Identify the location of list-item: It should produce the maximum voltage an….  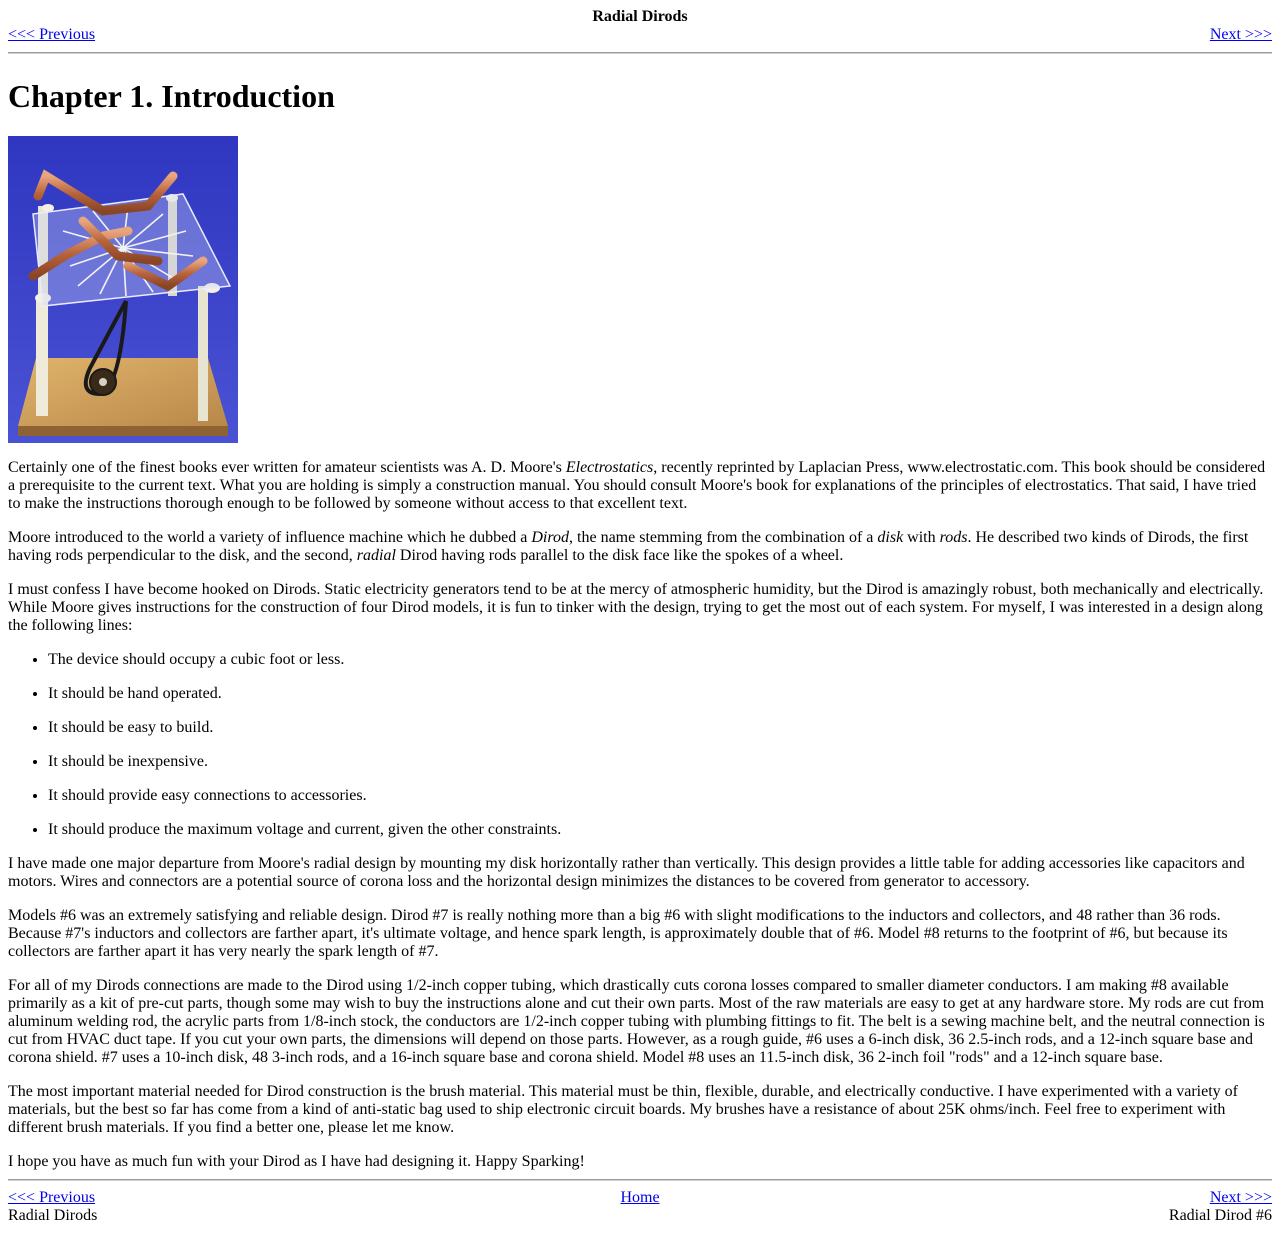
(660, 830).